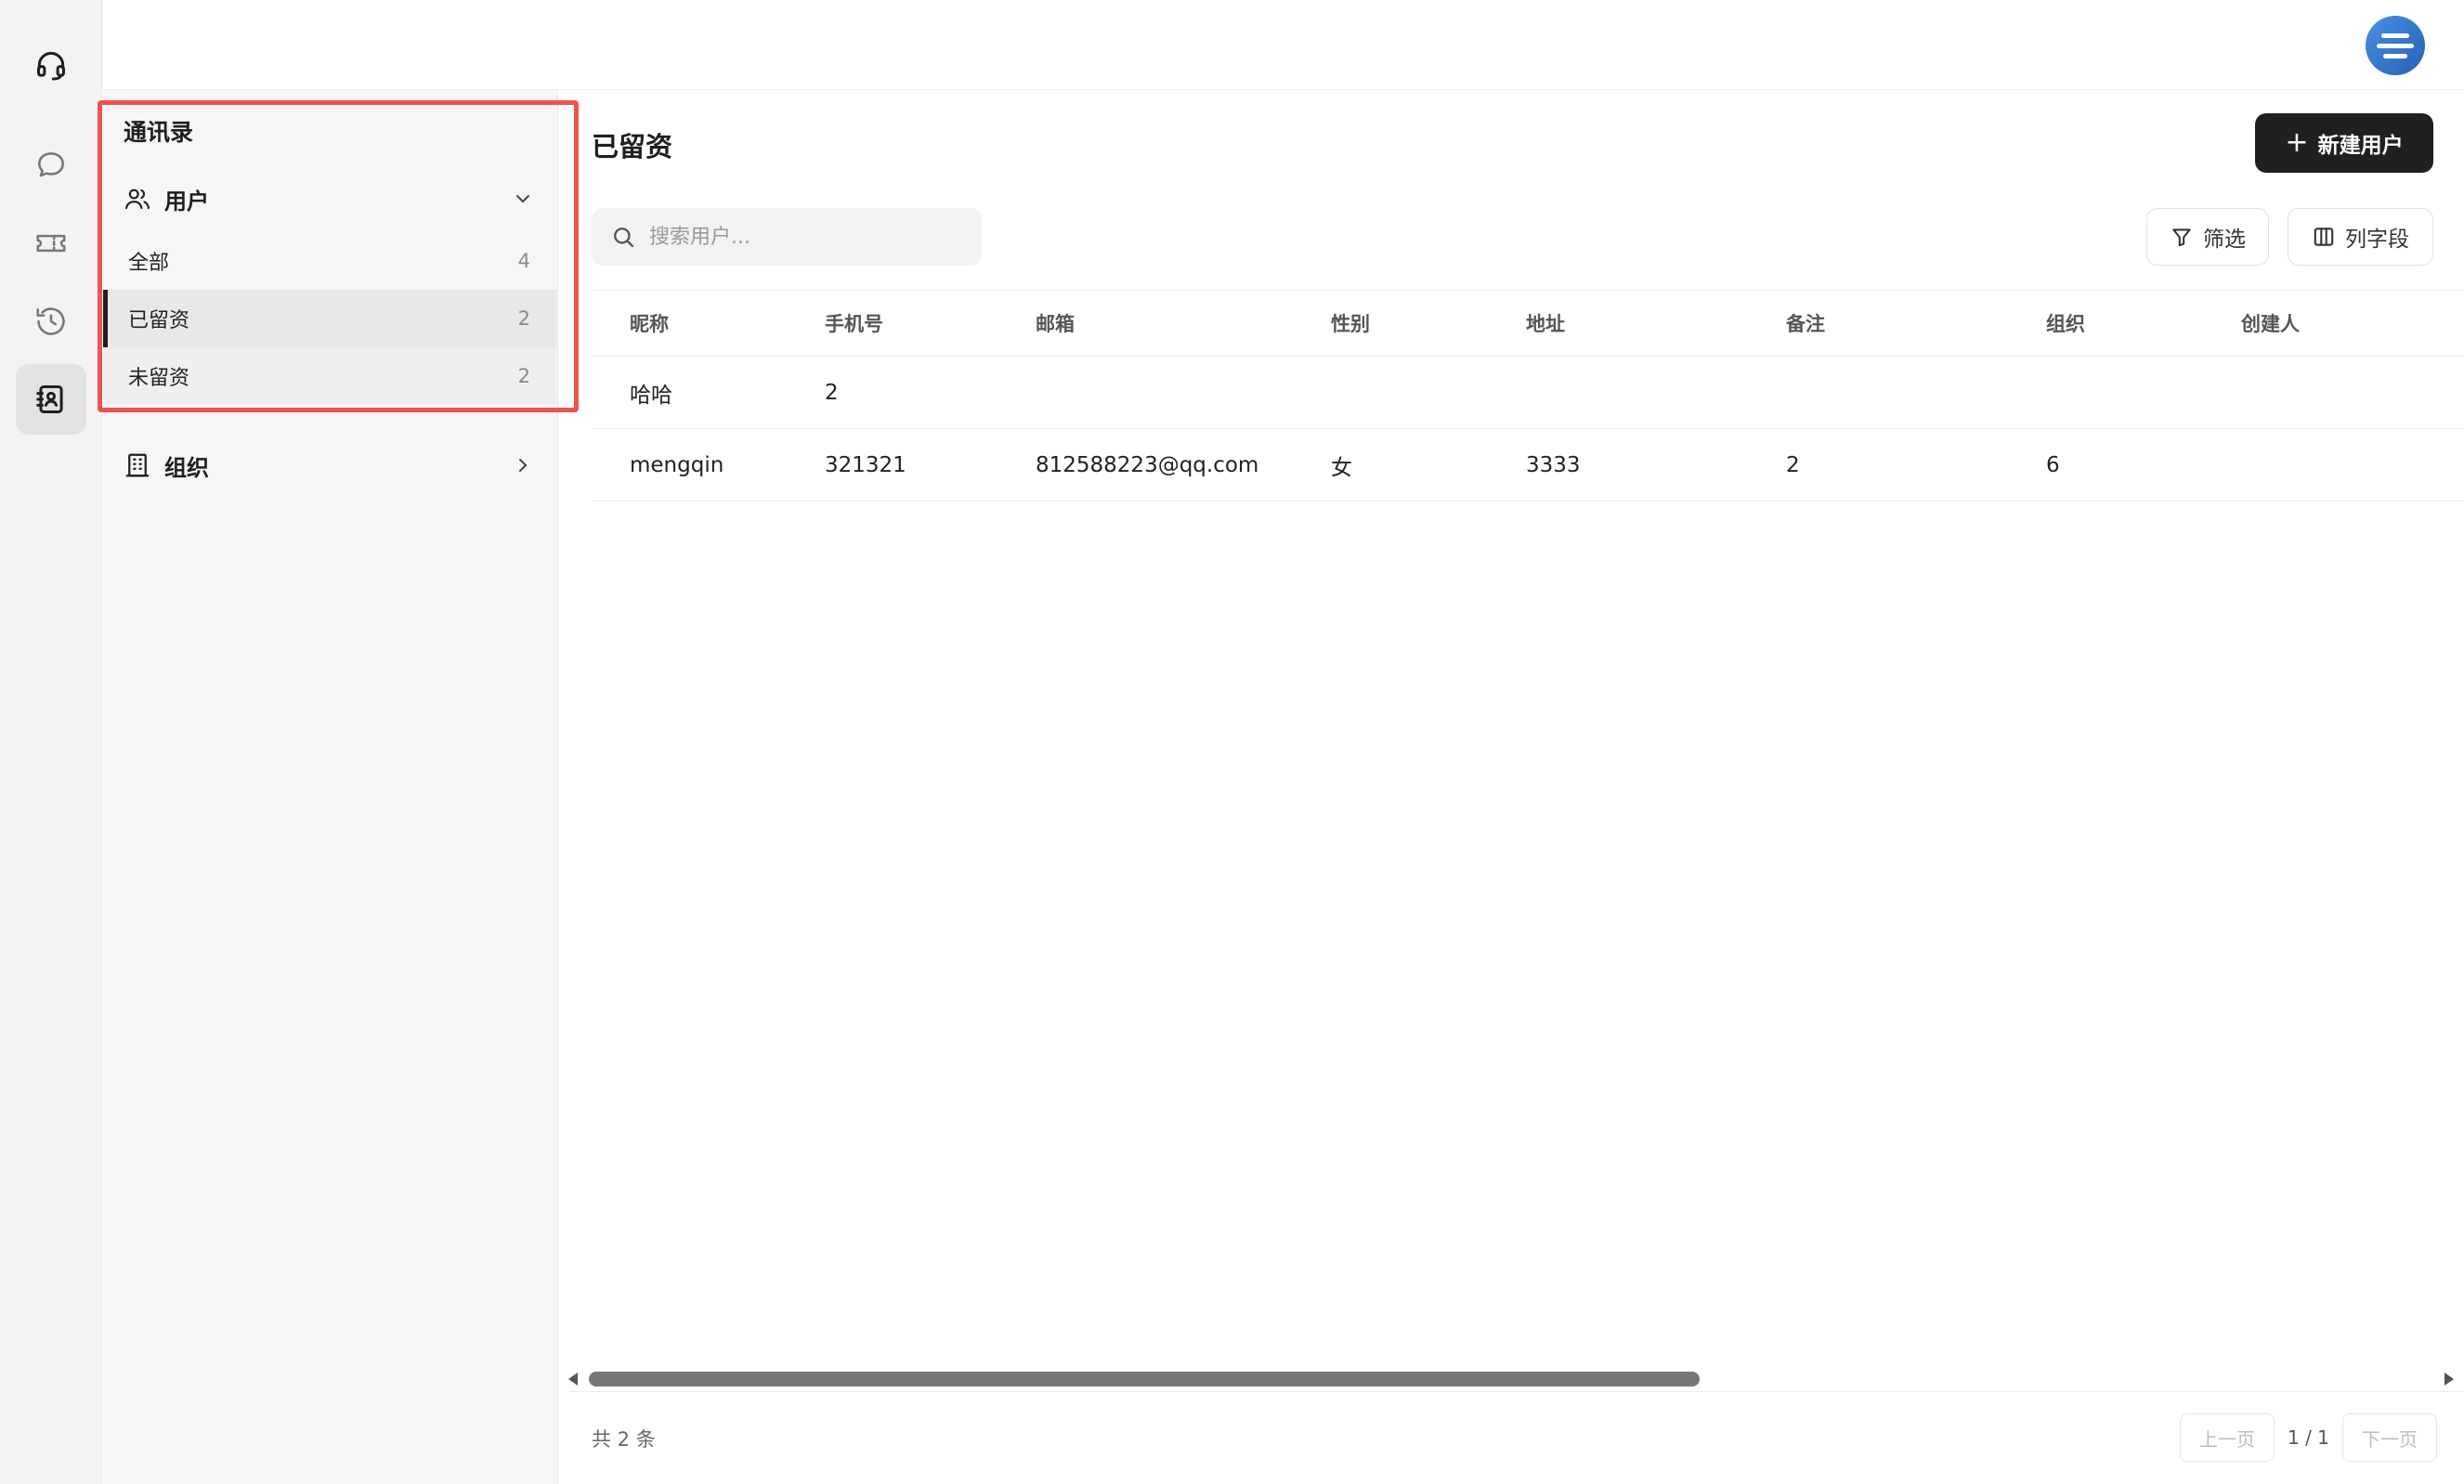  What do you see at coordinates (2270, 323) in the screenshot?
I see `column-header-creator: 创建人` at bounding box center [2270, 323].